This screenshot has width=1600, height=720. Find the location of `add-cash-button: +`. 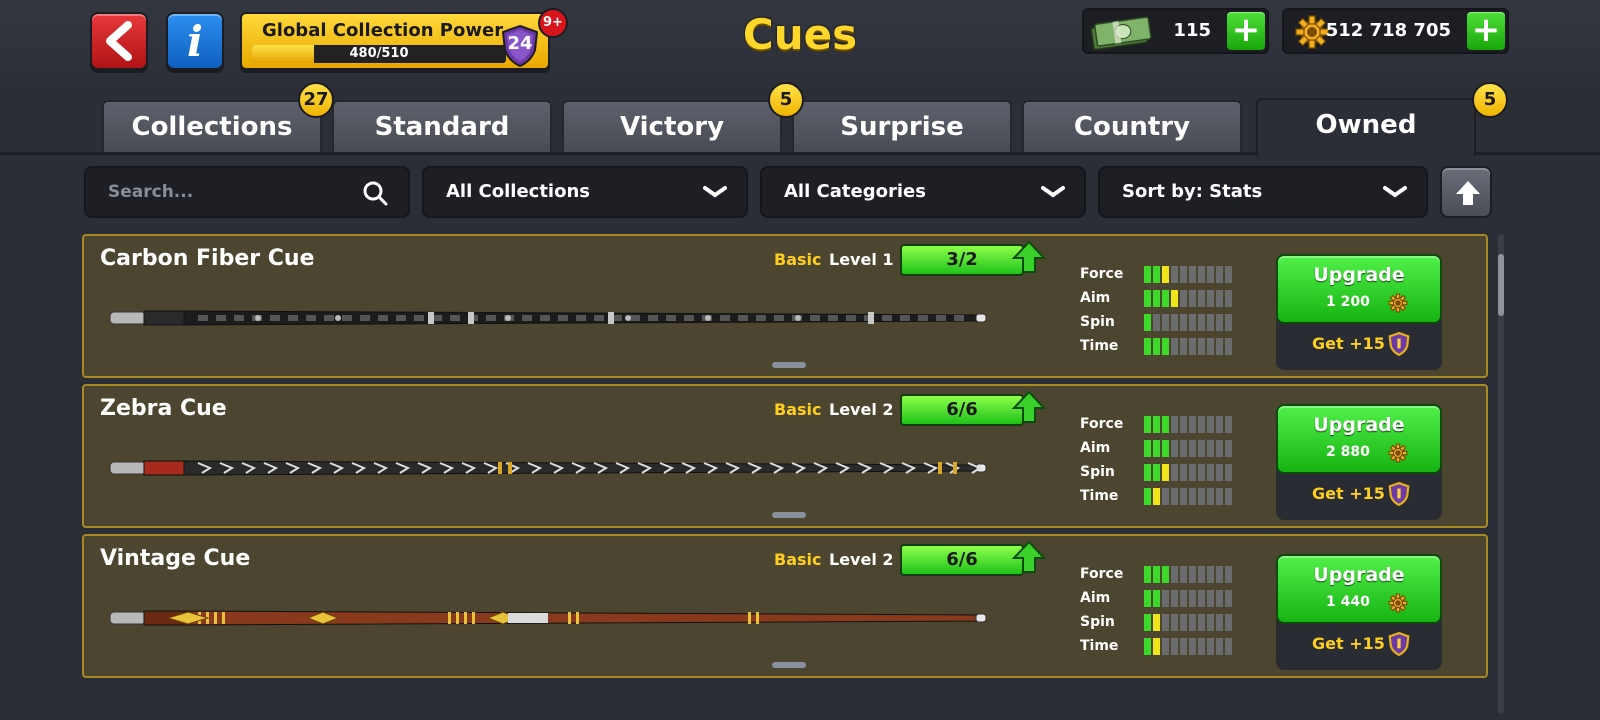

add-cash-button: + is located at coordinates (1246, 31).